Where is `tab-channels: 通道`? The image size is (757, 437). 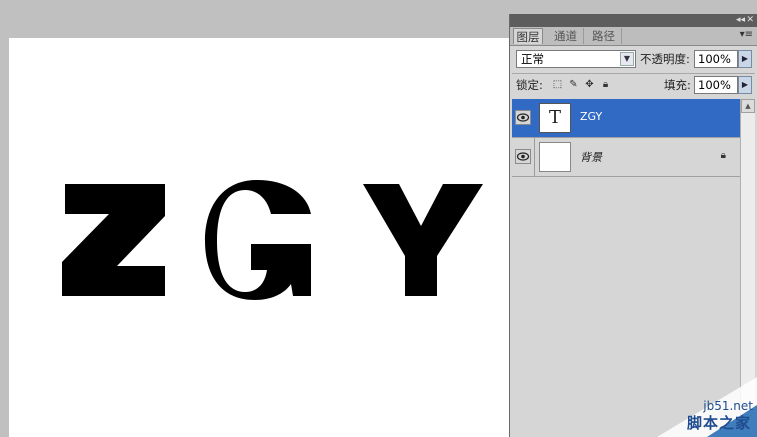 tab-channels: 通道 is located at coordinates (566, 36).